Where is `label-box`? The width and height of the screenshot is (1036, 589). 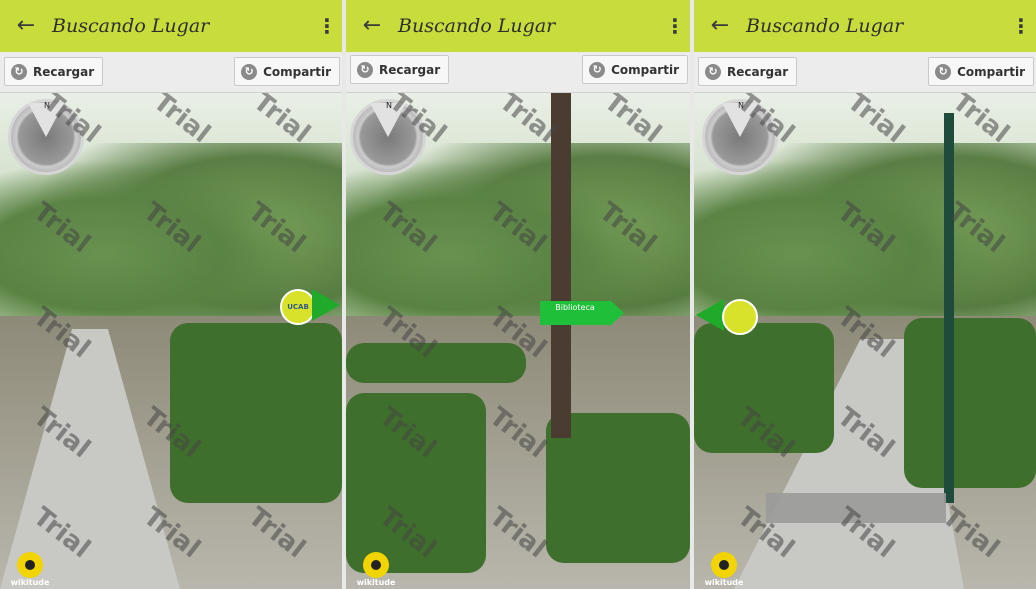 label-box is located at coordinates (856, 508).